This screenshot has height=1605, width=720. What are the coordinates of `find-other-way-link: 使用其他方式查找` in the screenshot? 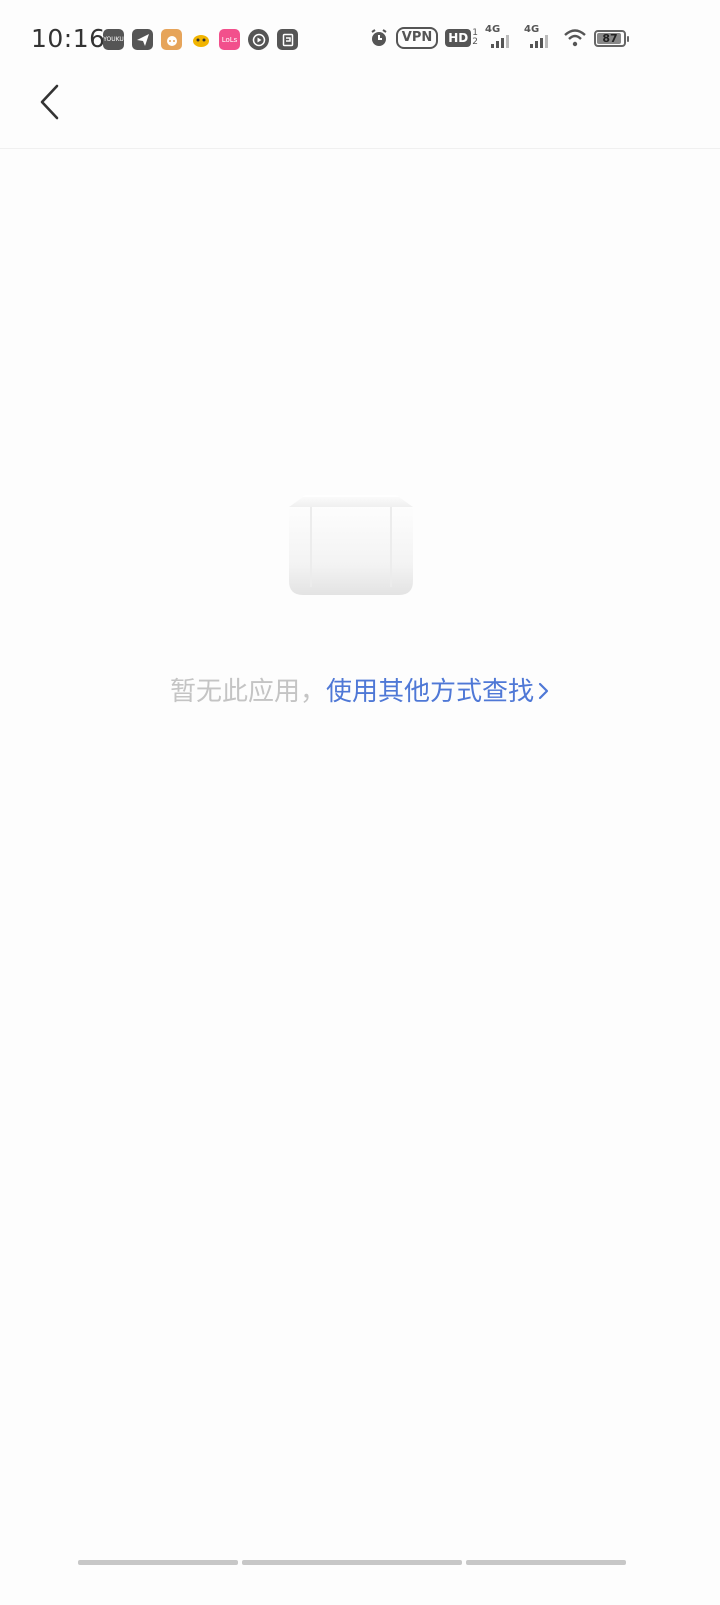 It's located at (438, 692).